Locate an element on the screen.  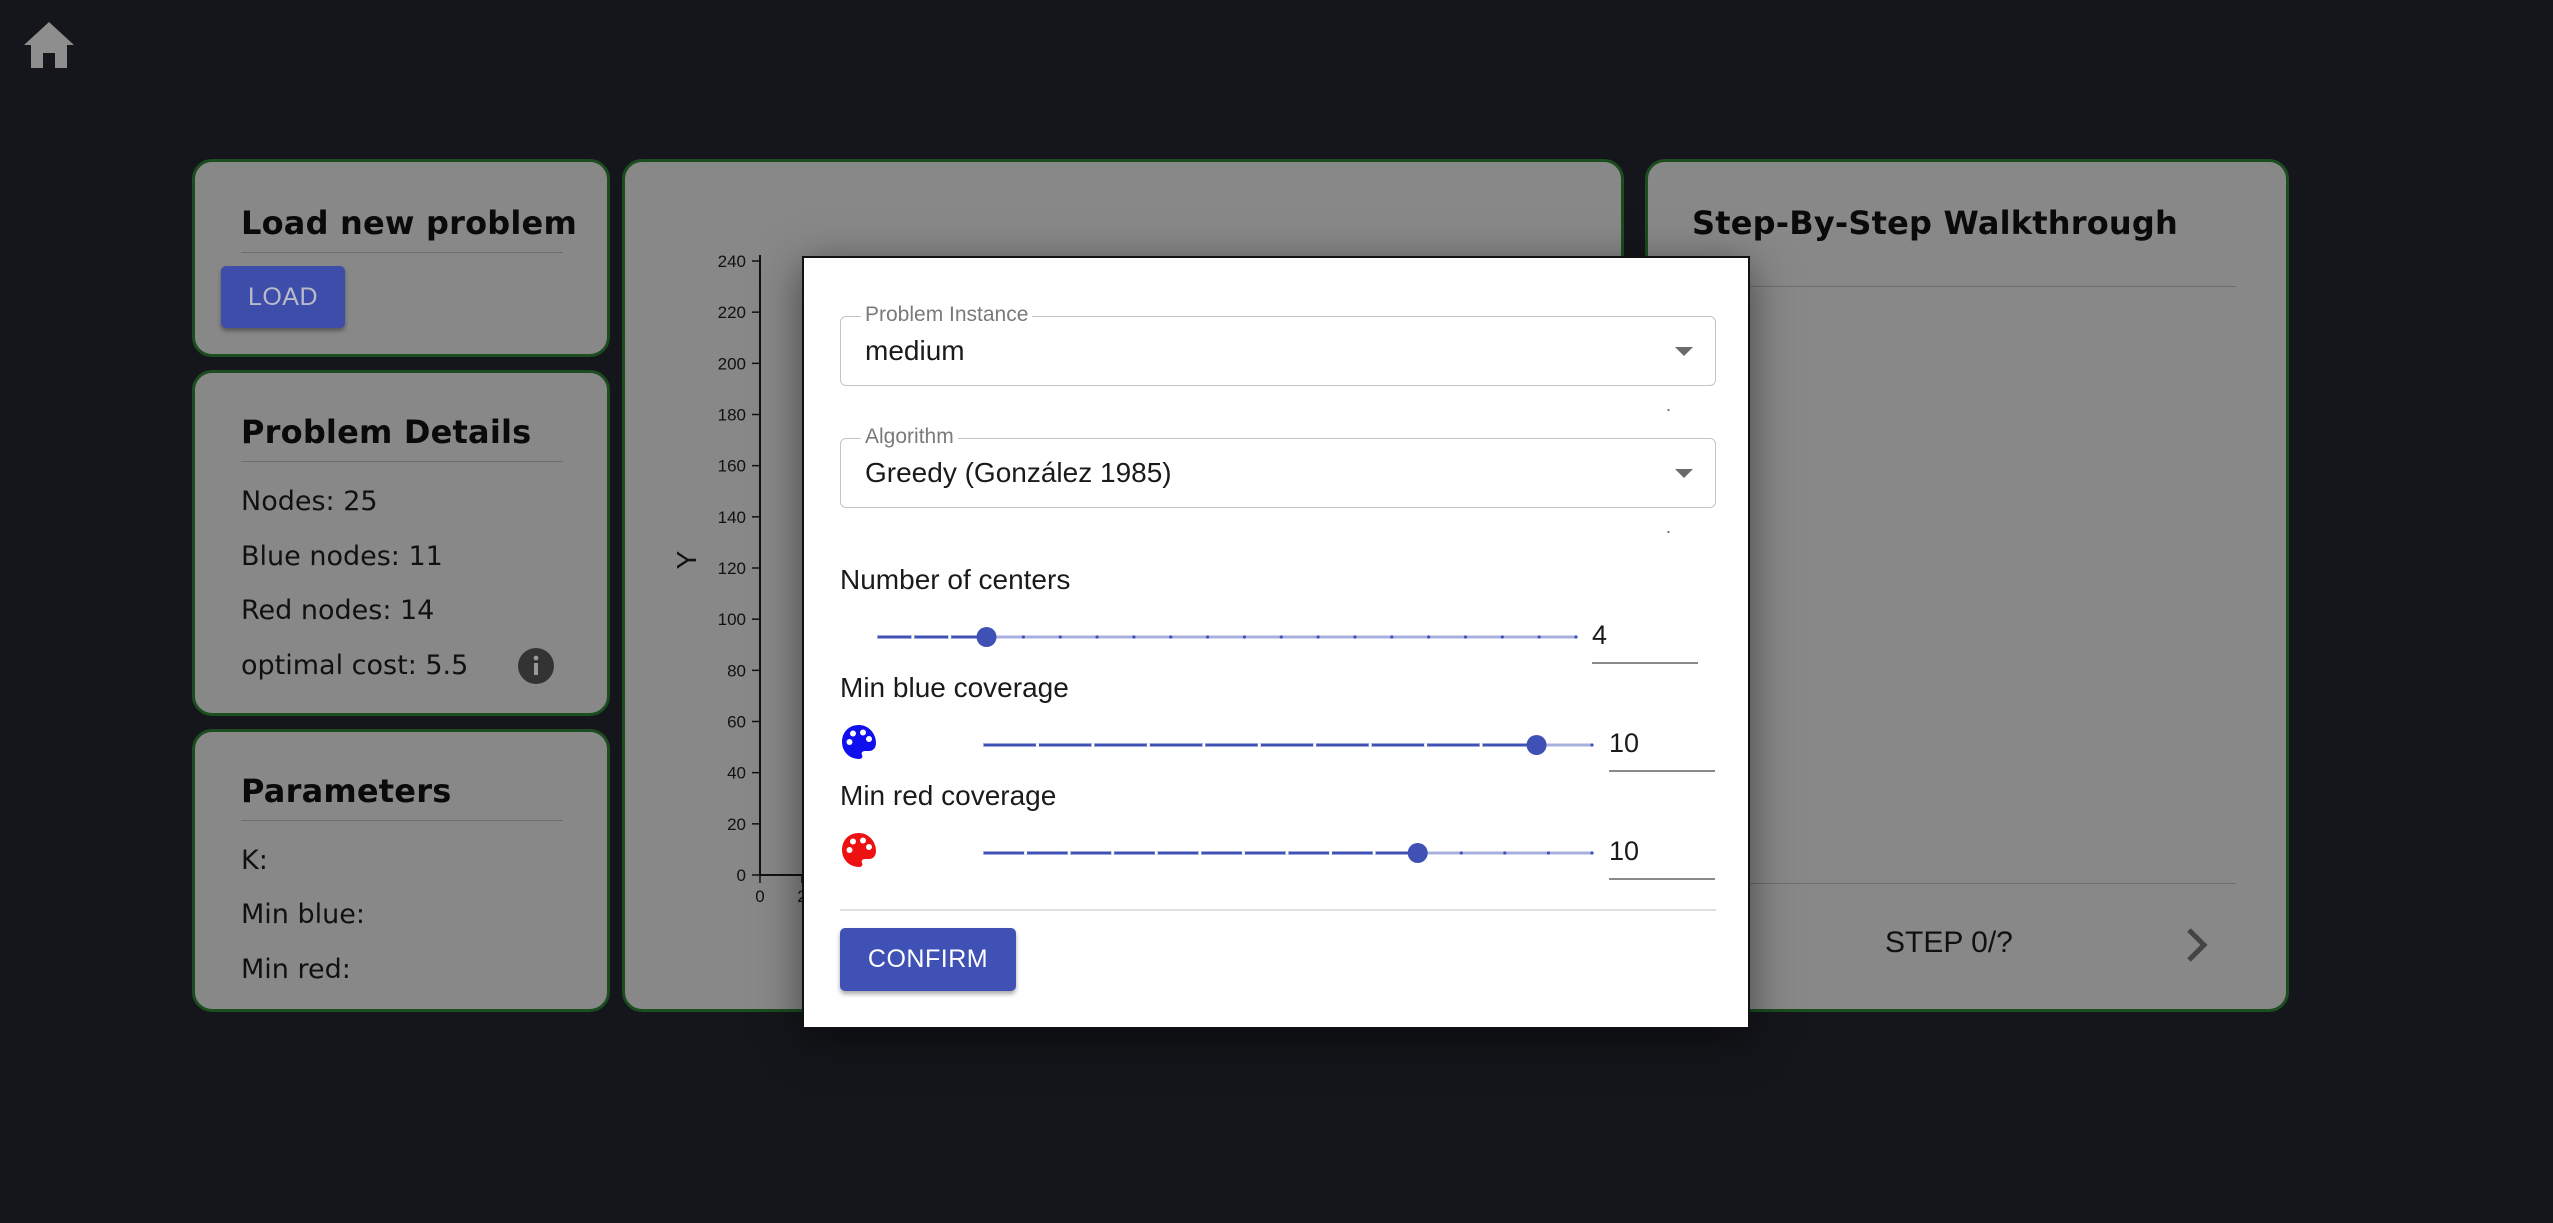
nodes-count: Nodes: 25 is located at coordinates (309, 501).